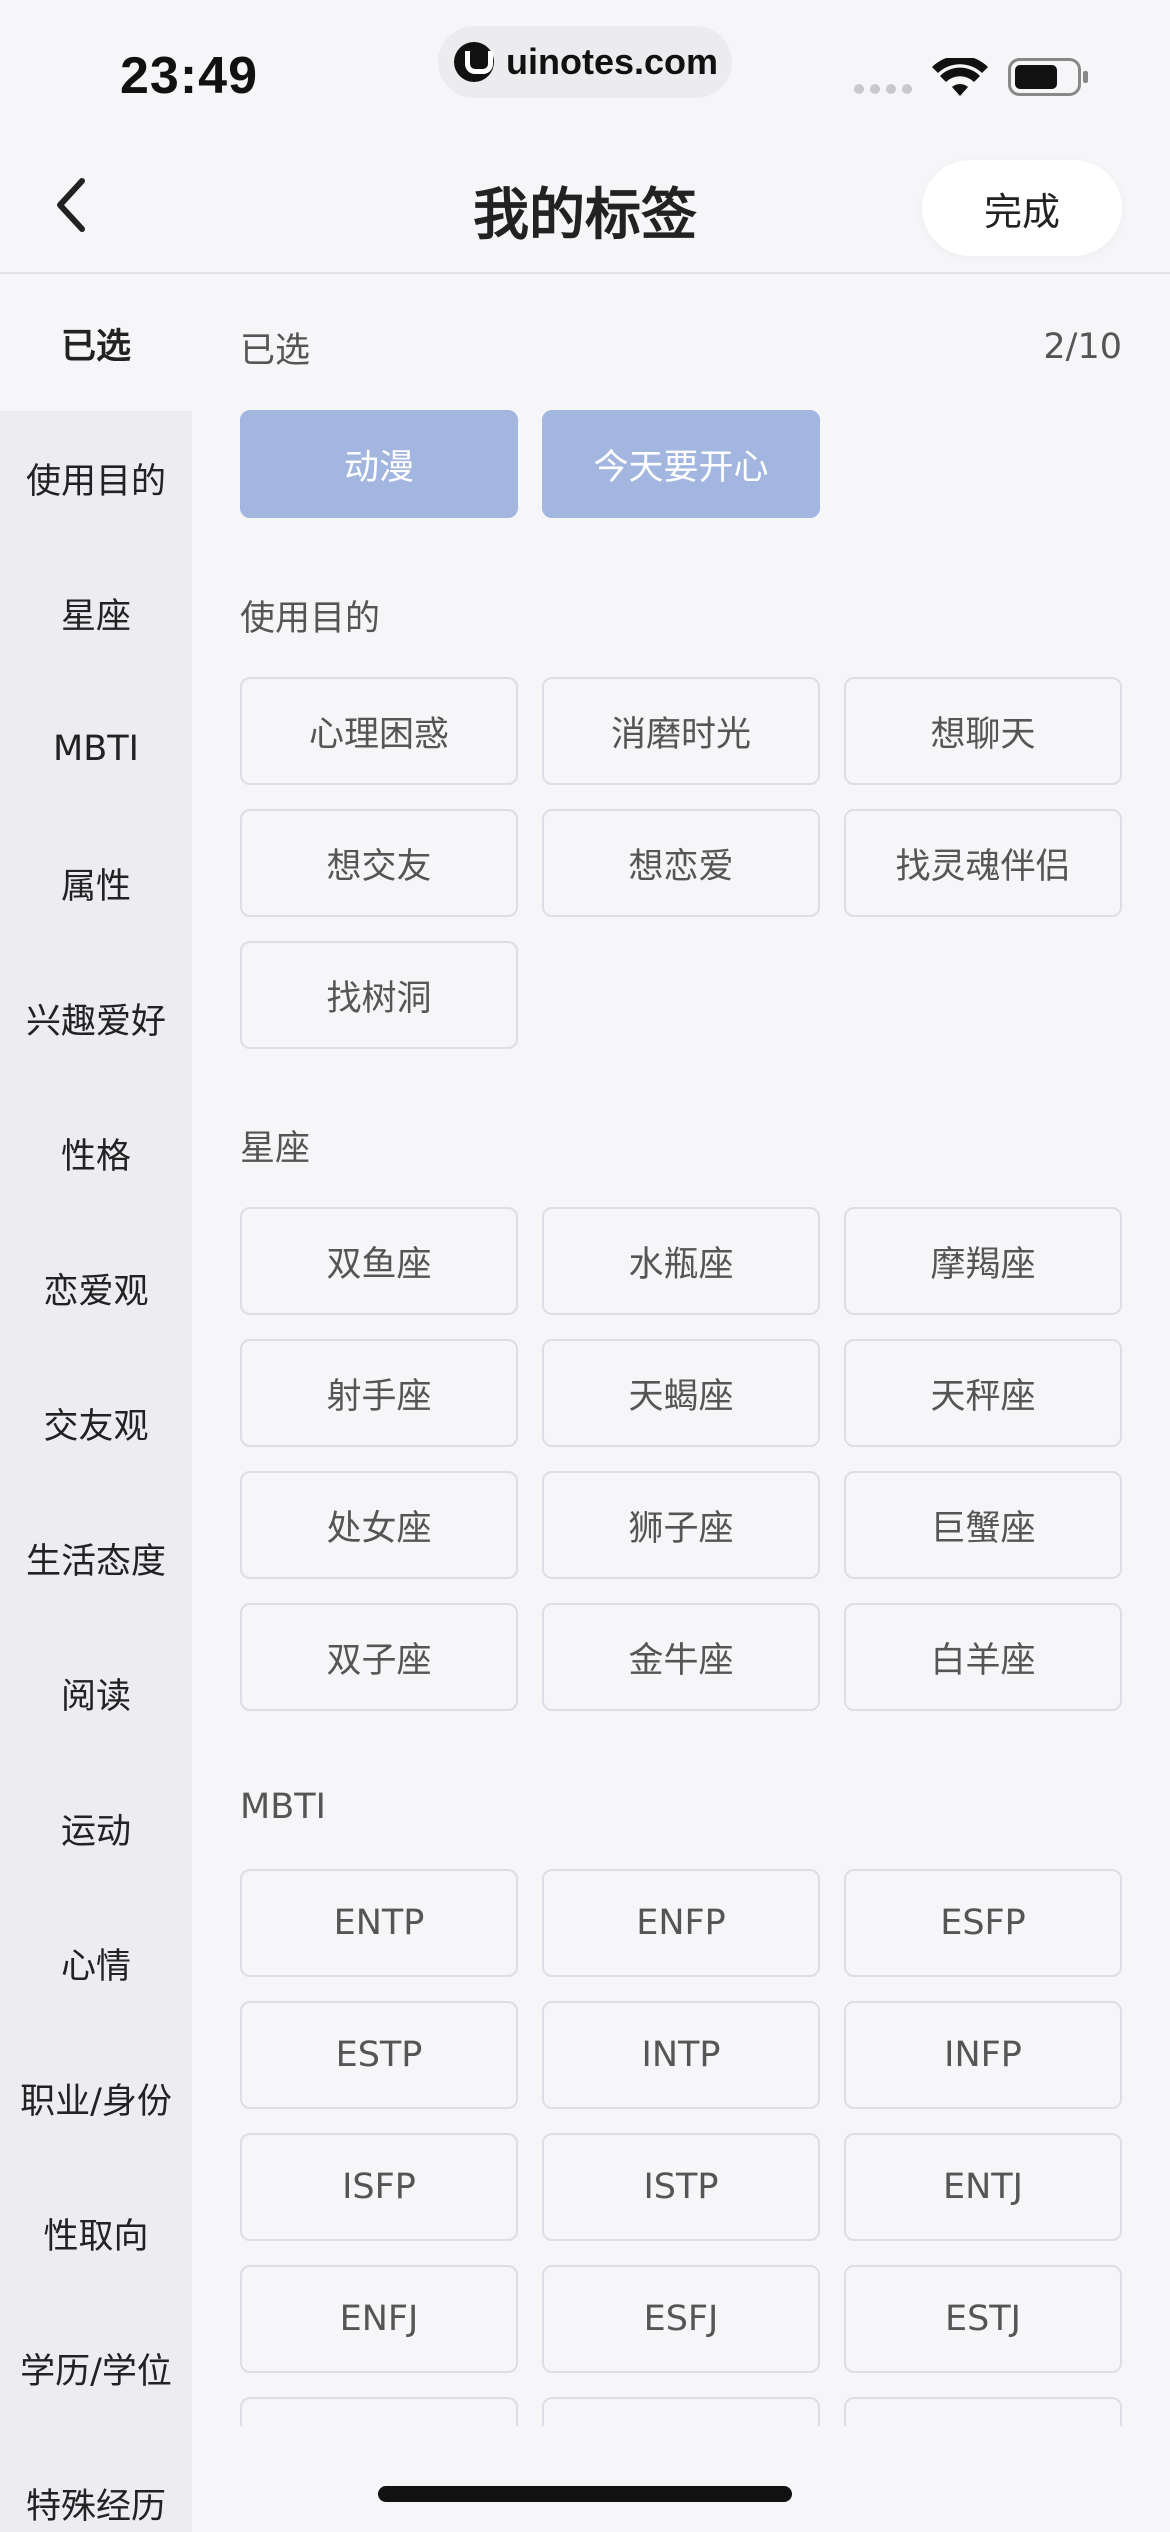 The width and height of the screenshot is (1170, 2532). What do you see at coordinates (612, 61) in the screenshot?
I see `url-text: uinotes.com` at bounding box center [612, 61].